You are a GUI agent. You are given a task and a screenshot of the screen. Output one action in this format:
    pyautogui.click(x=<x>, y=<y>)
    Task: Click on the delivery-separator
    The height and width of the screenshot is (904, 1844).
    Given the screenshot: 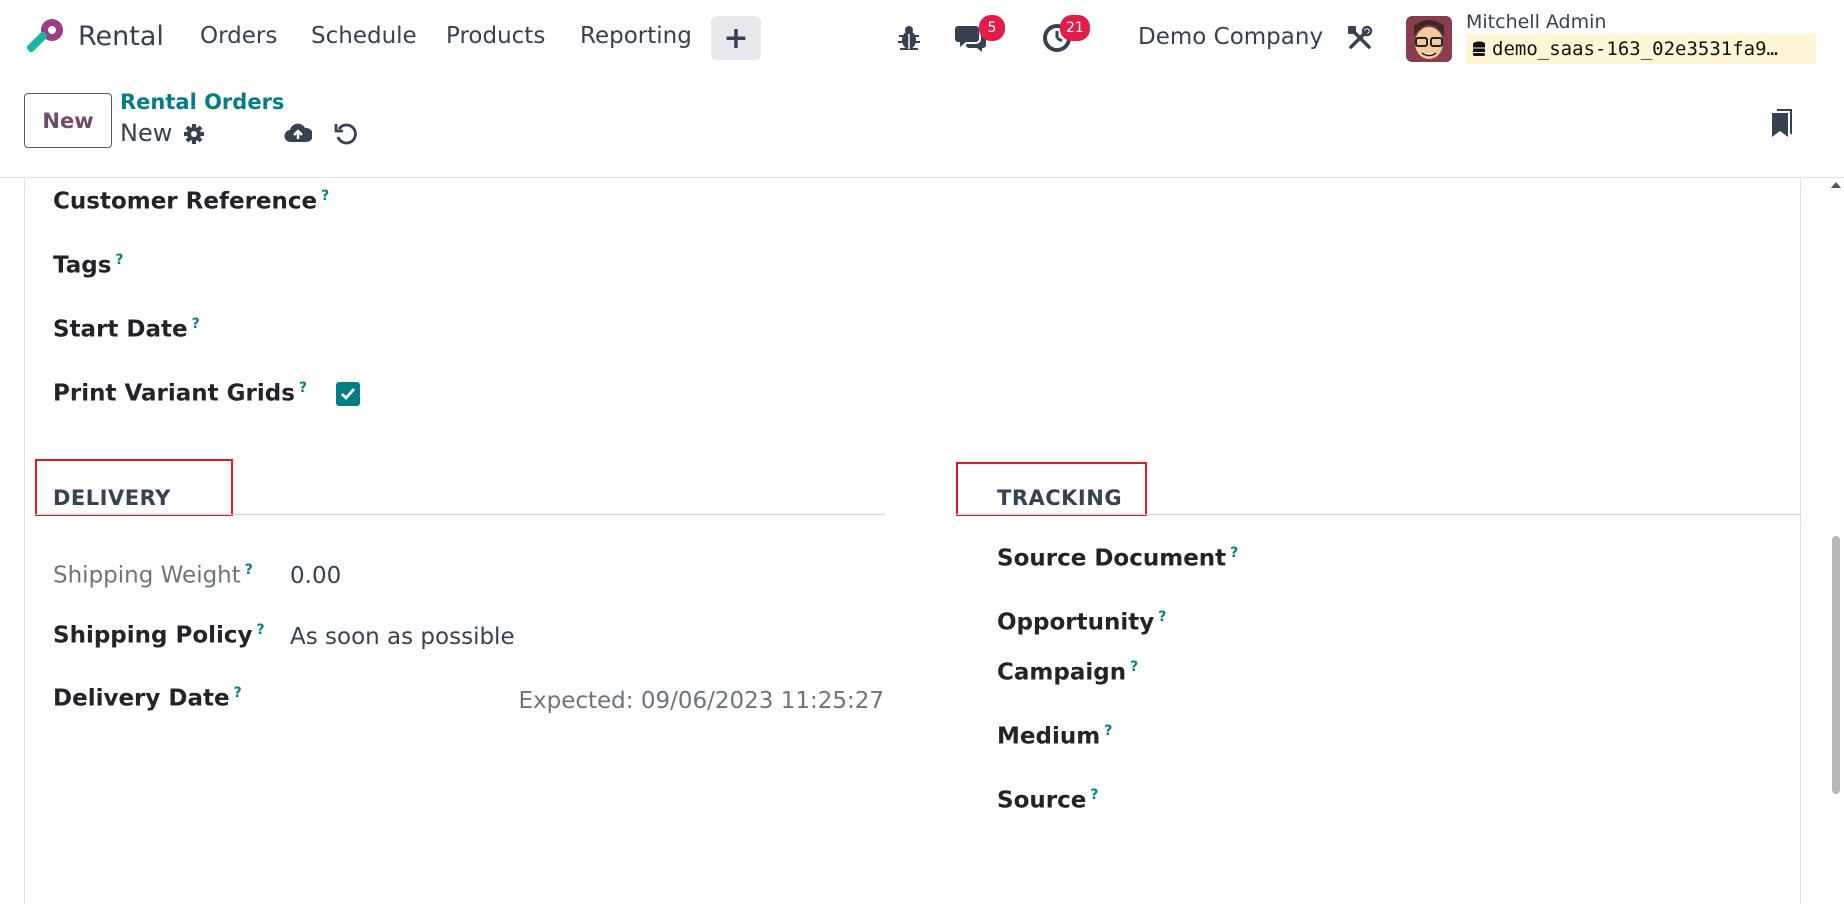 What is the action you would take?
    pyautogui.click(x=460, y=514)
    